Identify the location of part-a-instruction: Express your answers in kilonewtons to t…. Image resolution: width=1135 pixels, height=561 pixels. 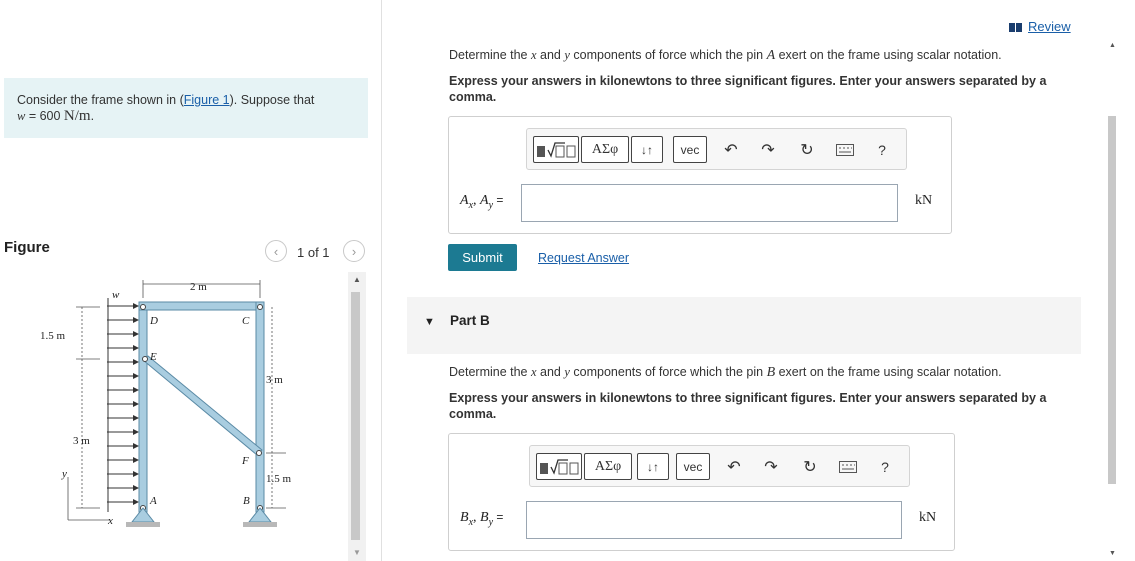
(748, 89).